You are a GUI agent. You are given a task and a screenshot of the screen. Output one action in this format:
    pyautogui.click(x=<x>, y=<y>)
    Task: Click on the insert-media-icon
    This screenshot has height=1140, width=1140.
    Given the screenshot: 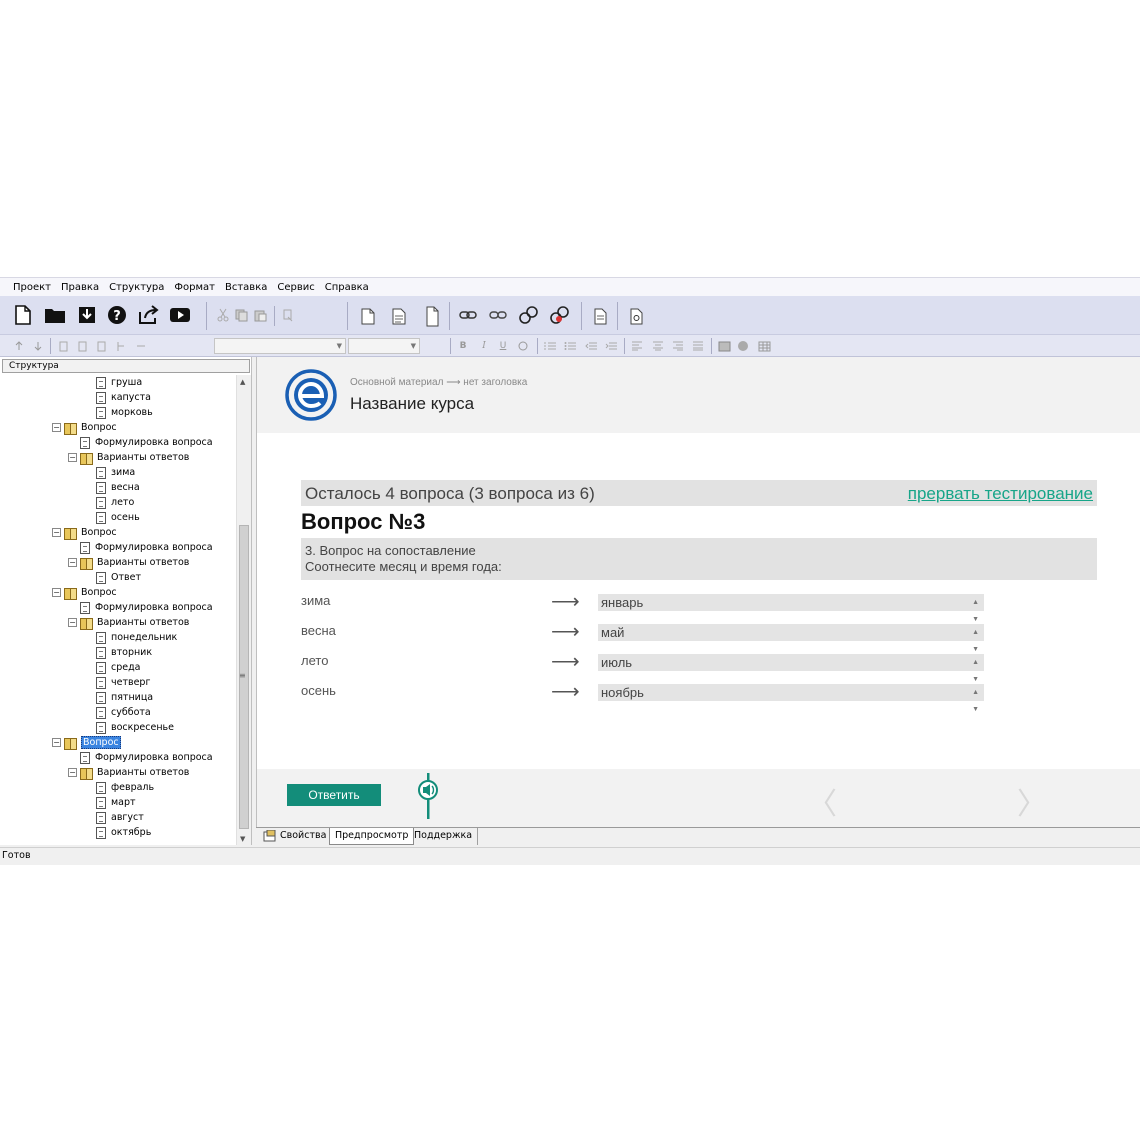 What is the action you would take?
    pyautogui.click(x=743, y=346)
    